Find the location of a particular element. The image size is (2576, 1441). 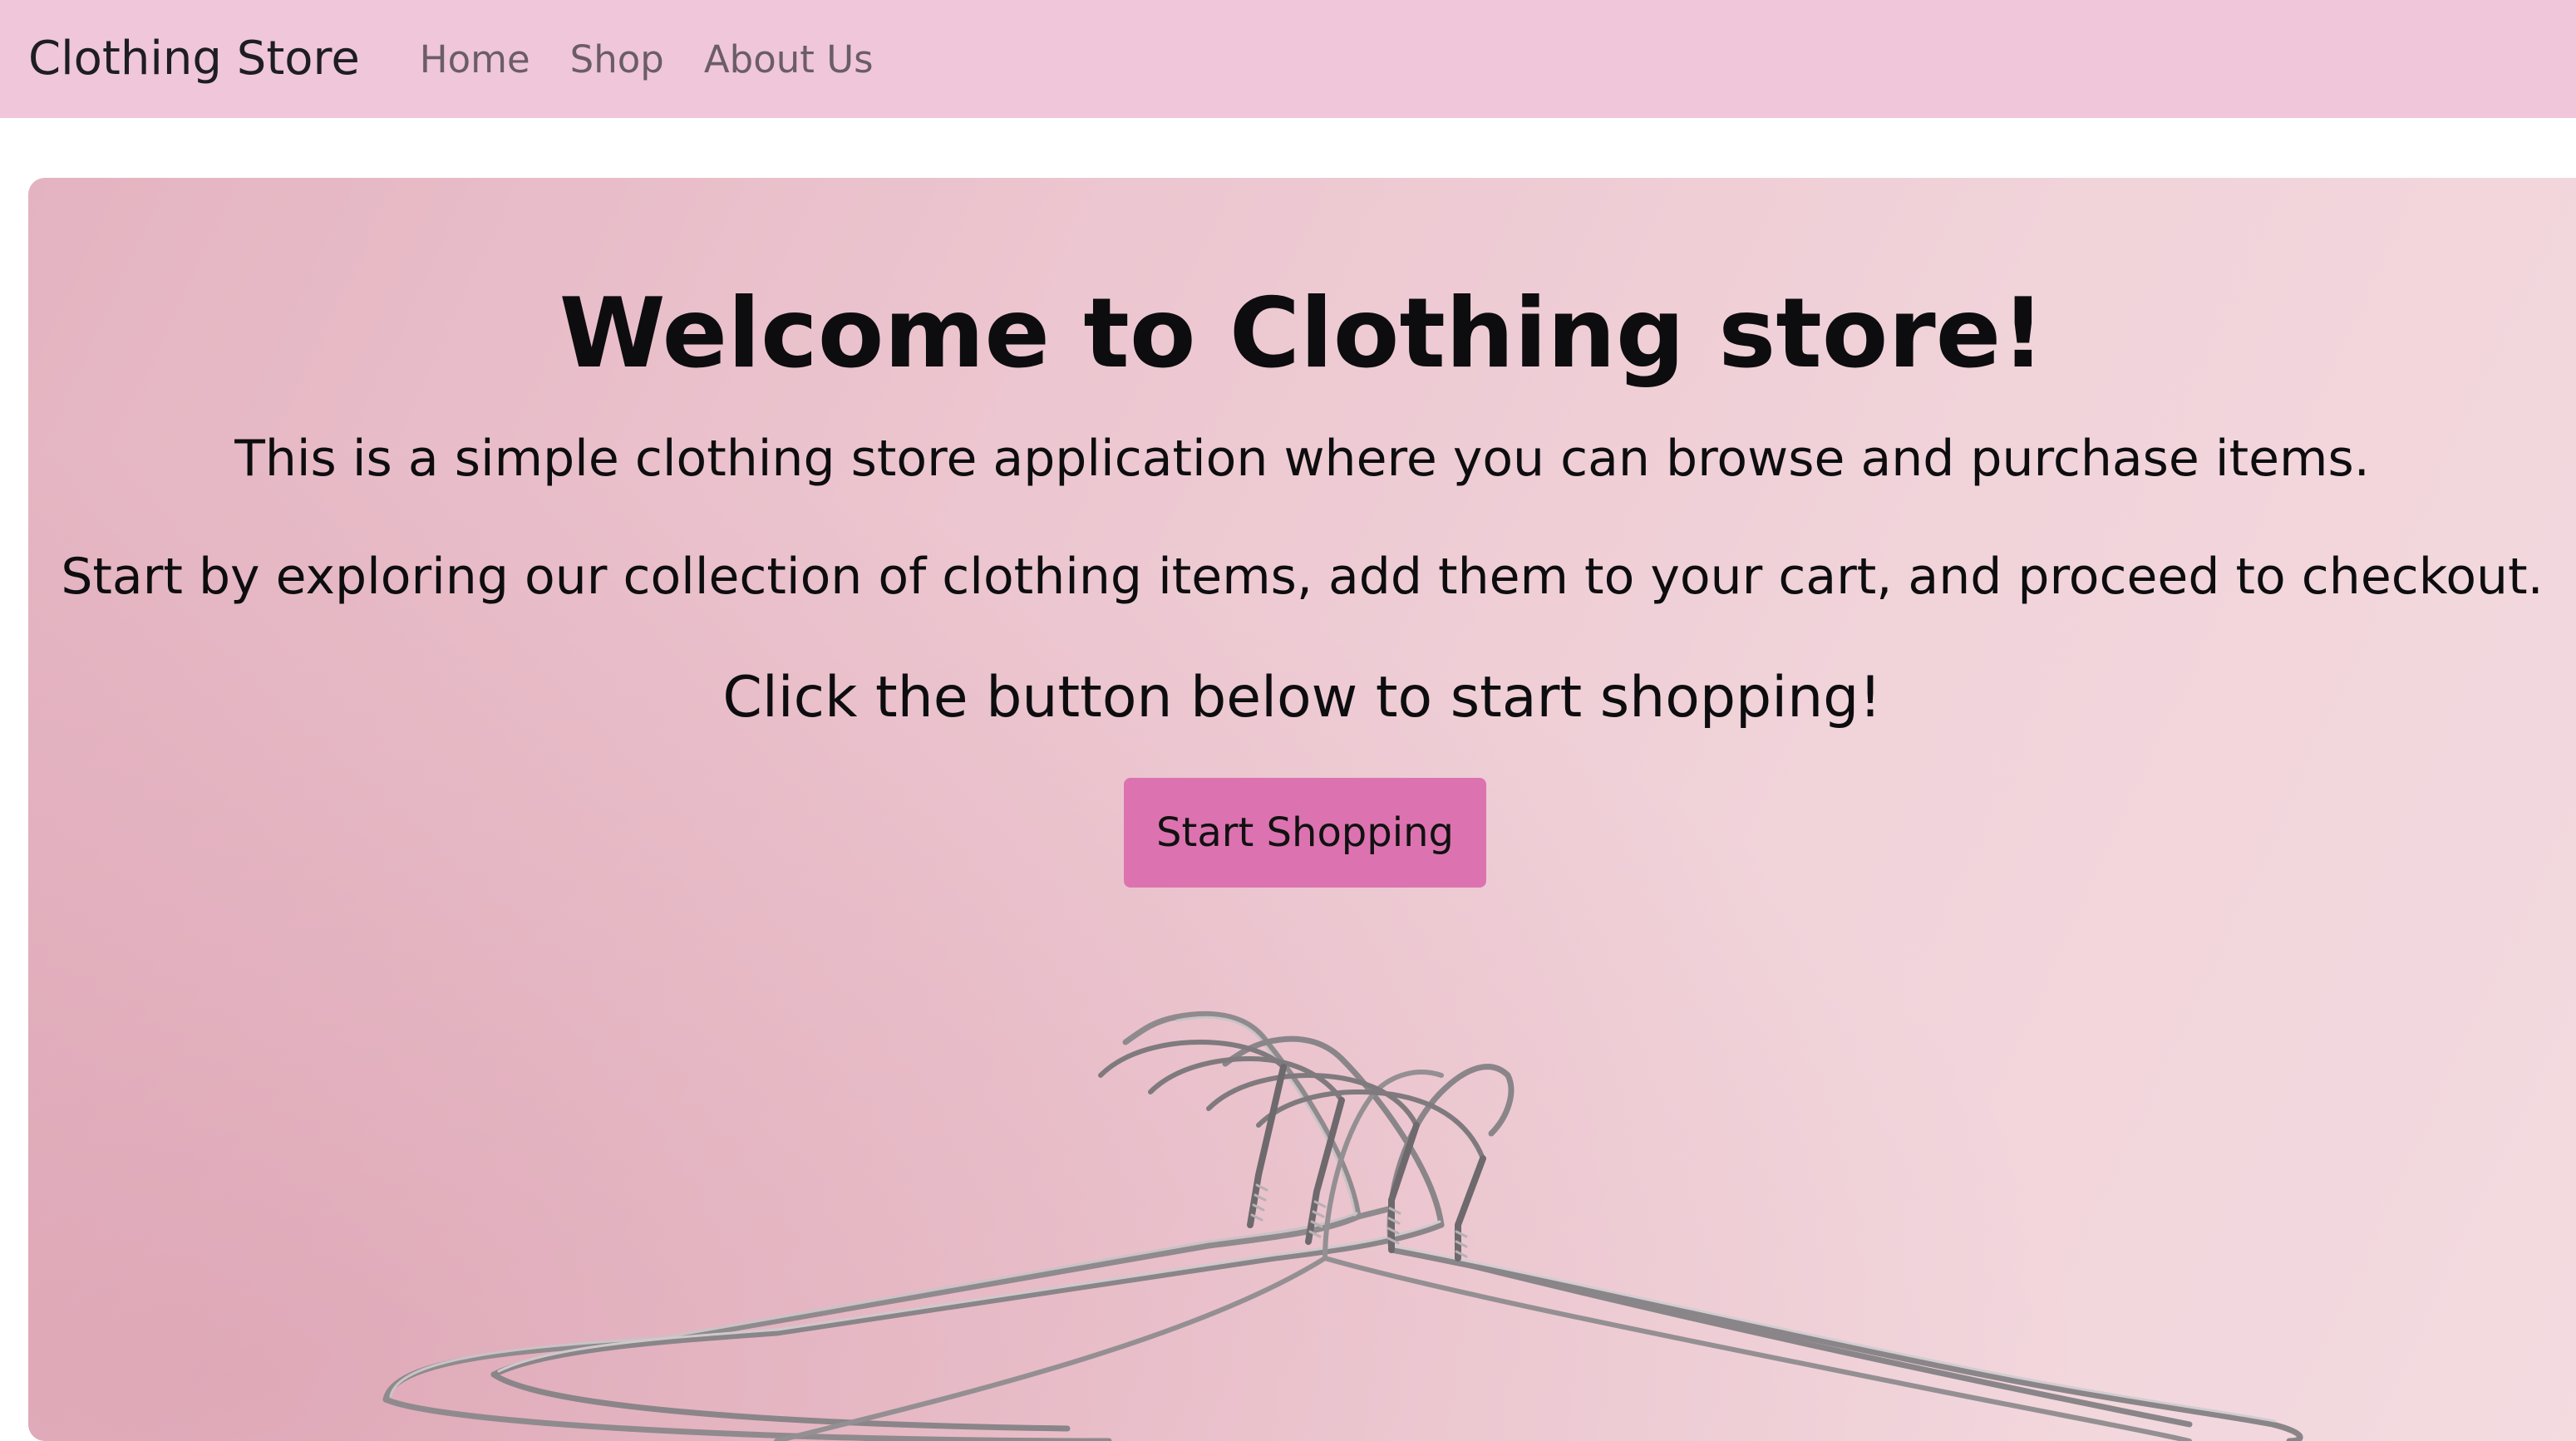

start-shopping-button: Start Shopping is located at coordinates (1305, 833).